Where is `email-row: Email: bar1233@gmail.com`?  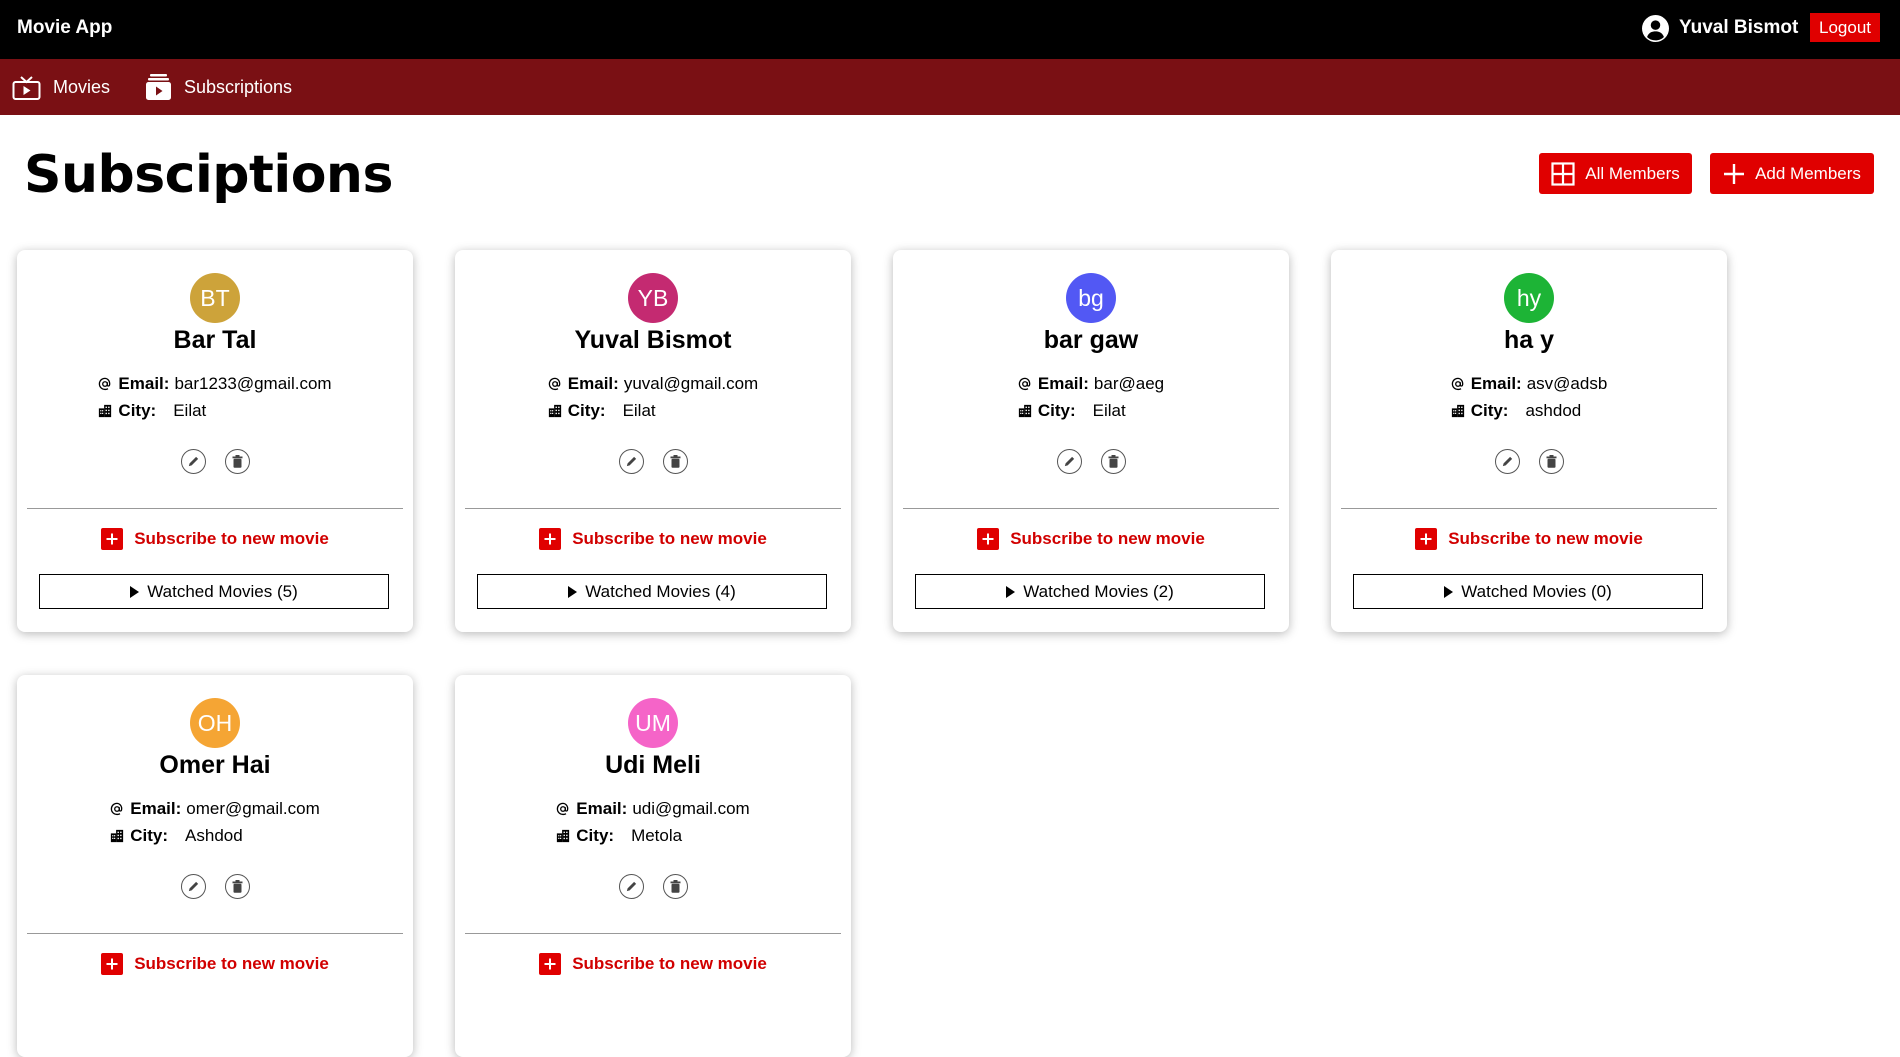
email-row: Email: bar1233@gmail.com is located at coordinates (215, 383).